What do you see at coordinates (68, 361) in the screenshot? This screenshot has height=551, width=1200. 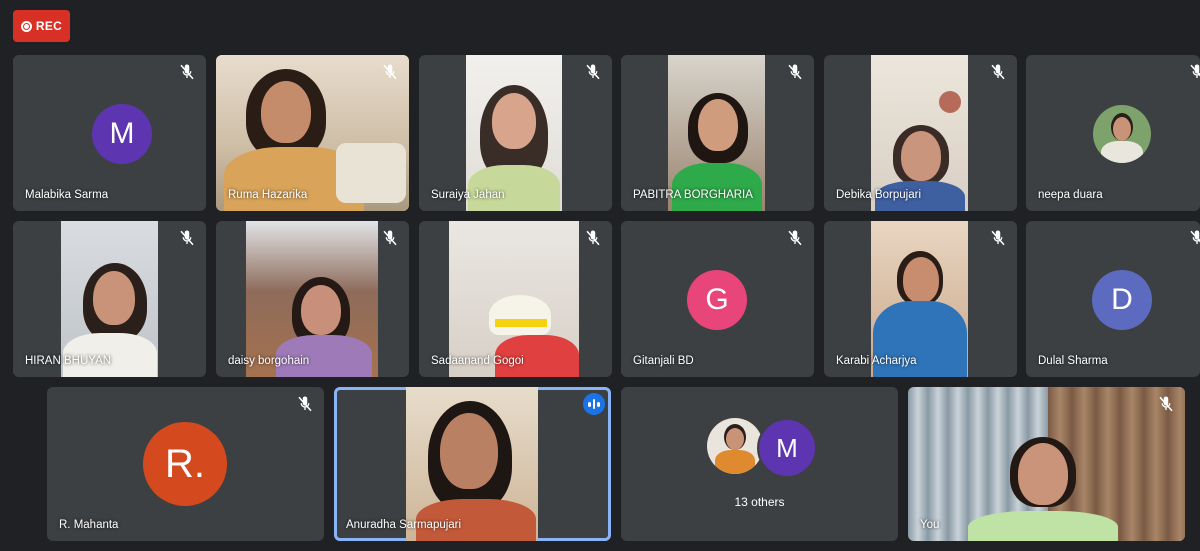 I see `participant-name: HIRAN BHUYAN` at bounding box center [68, 361].